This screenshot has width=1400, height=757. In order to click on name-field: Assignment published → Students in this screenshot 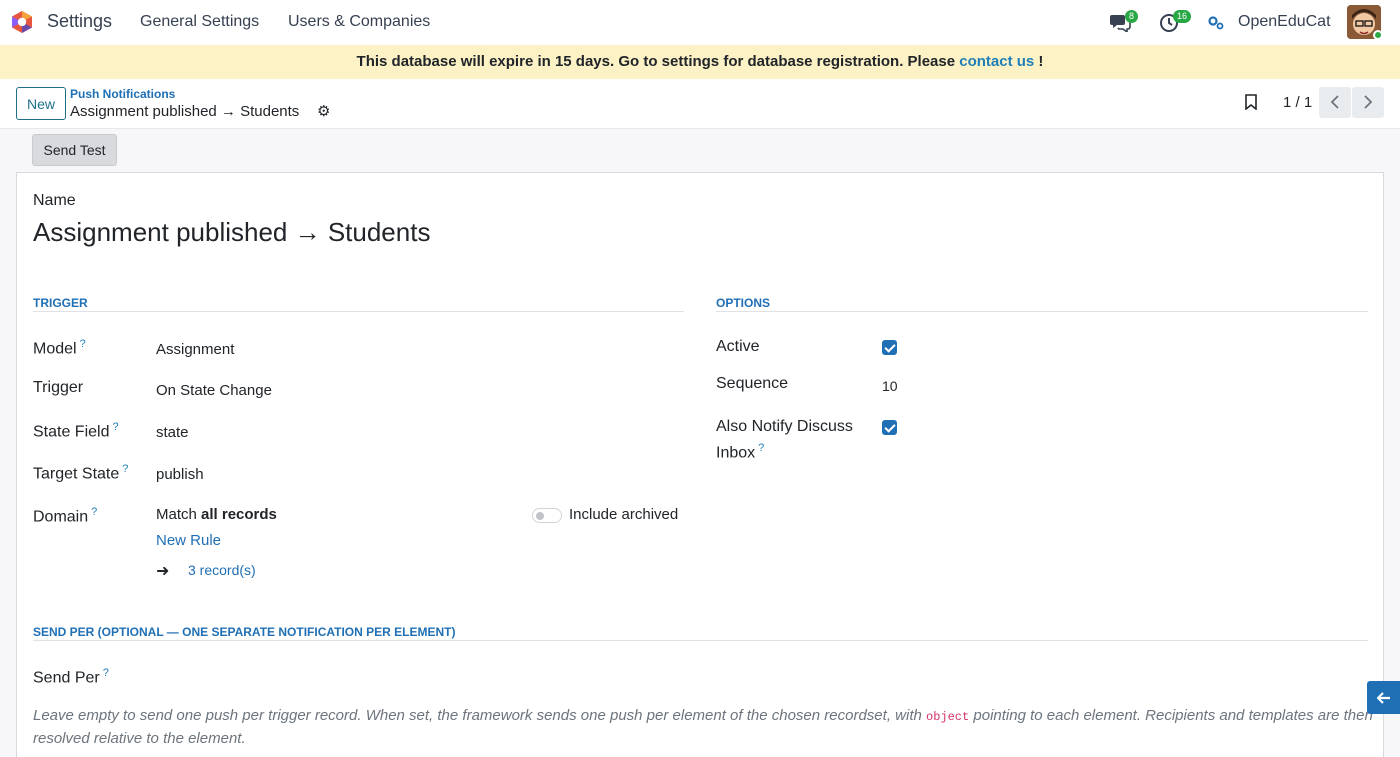, I will do `click(231, 232)`.